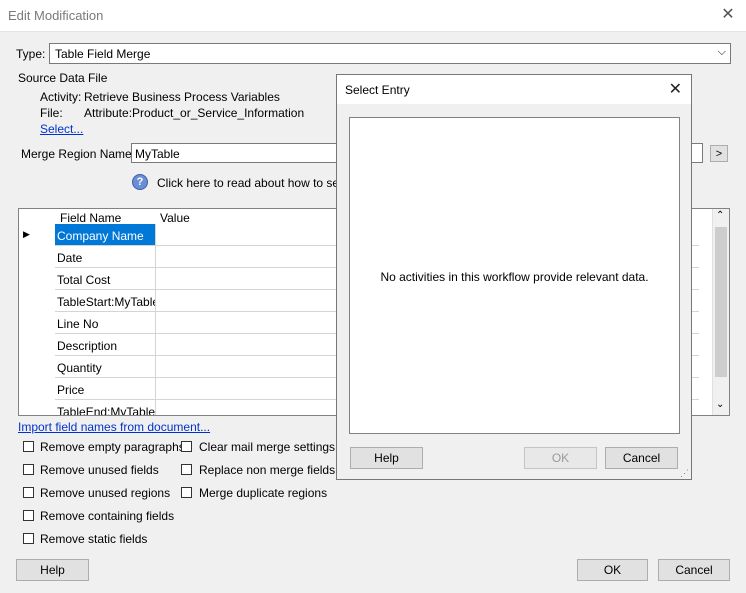 The width and height of the screenshot is (746, 593). Describe the element at coordinates (51, 113) in the screenshot. I see `file-label: File:` at that location.